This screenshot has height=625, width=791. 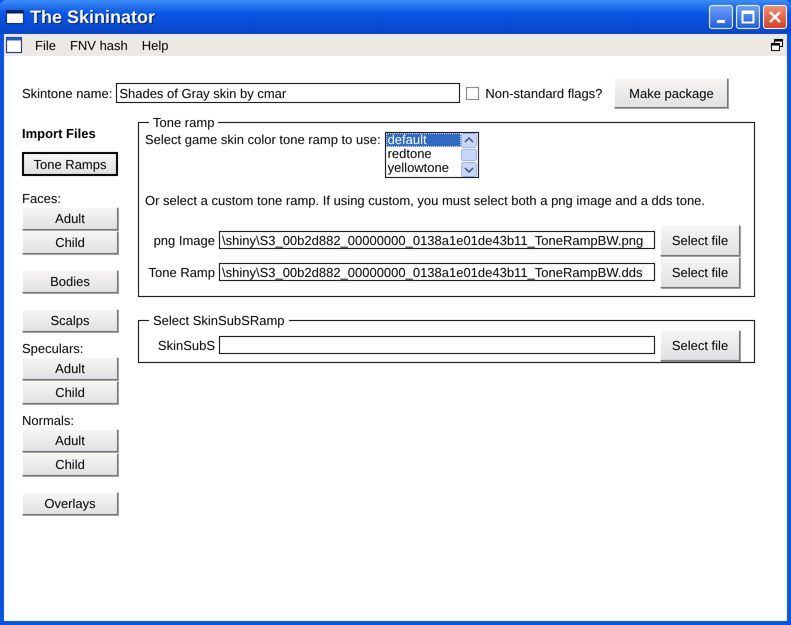 I want to click on minimize-button, so click(x=721, y=17).